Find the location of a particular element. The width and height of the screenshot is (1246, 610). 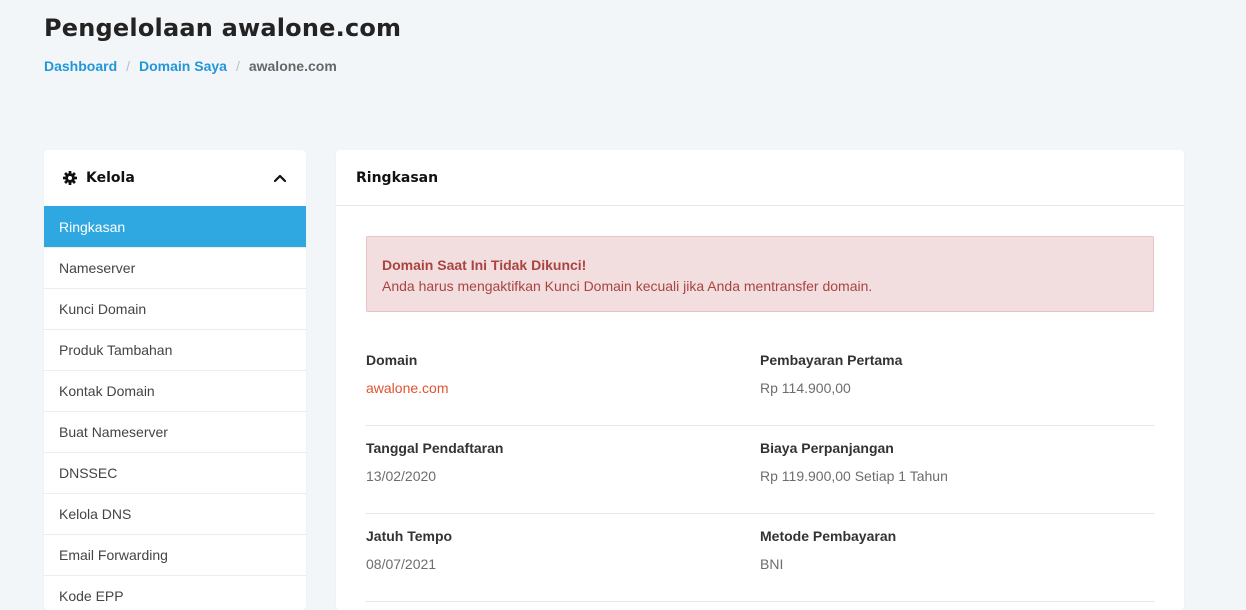

sidebar-item-email-forwarding: Email Forwarding is located at coordinates (175, 554).